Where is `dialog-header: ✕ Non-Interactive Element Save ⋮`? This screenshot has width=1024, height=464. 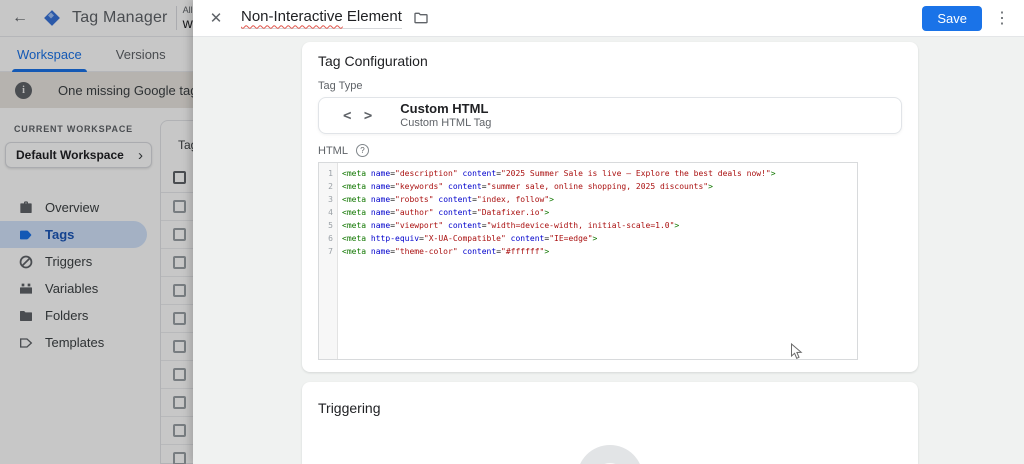 dialog-header: ✕ Non-Interactive Element Save ⋮ is located at coordinates (608, 18).